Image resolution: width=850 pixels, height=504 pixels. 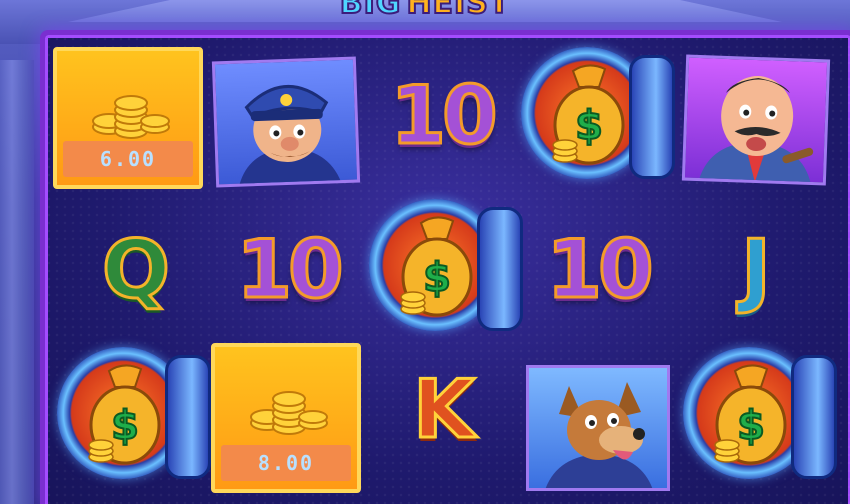 I want to click on cash-value: 6.00, so click(x=128, y=159).